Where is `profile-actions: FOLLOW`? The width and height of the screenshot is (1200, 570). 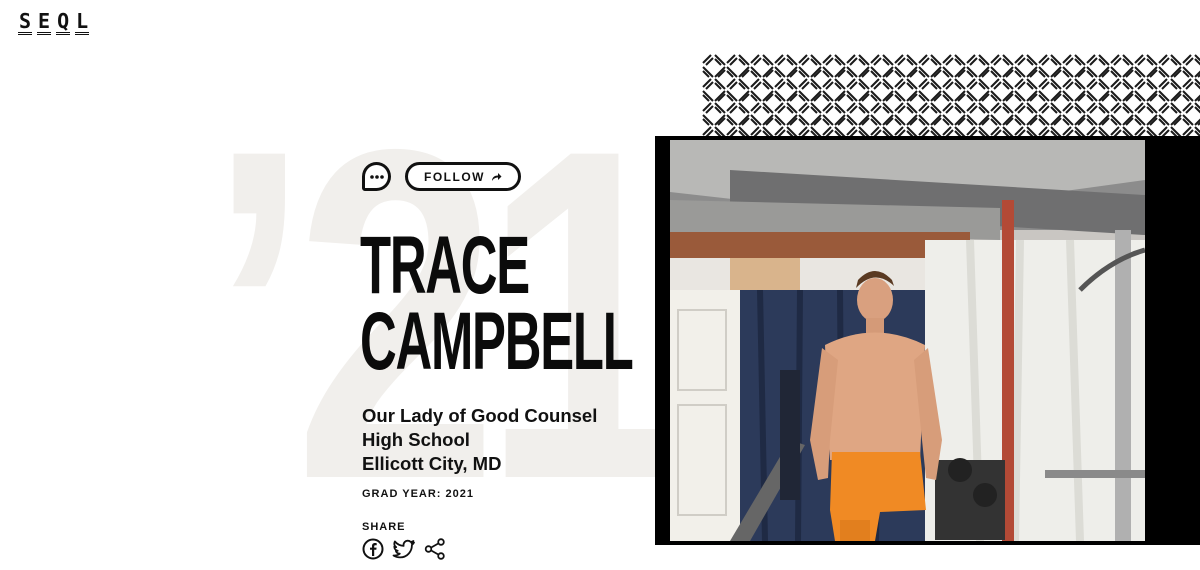 profile-actions: FOLLOW is located at coordinates (441, 176).